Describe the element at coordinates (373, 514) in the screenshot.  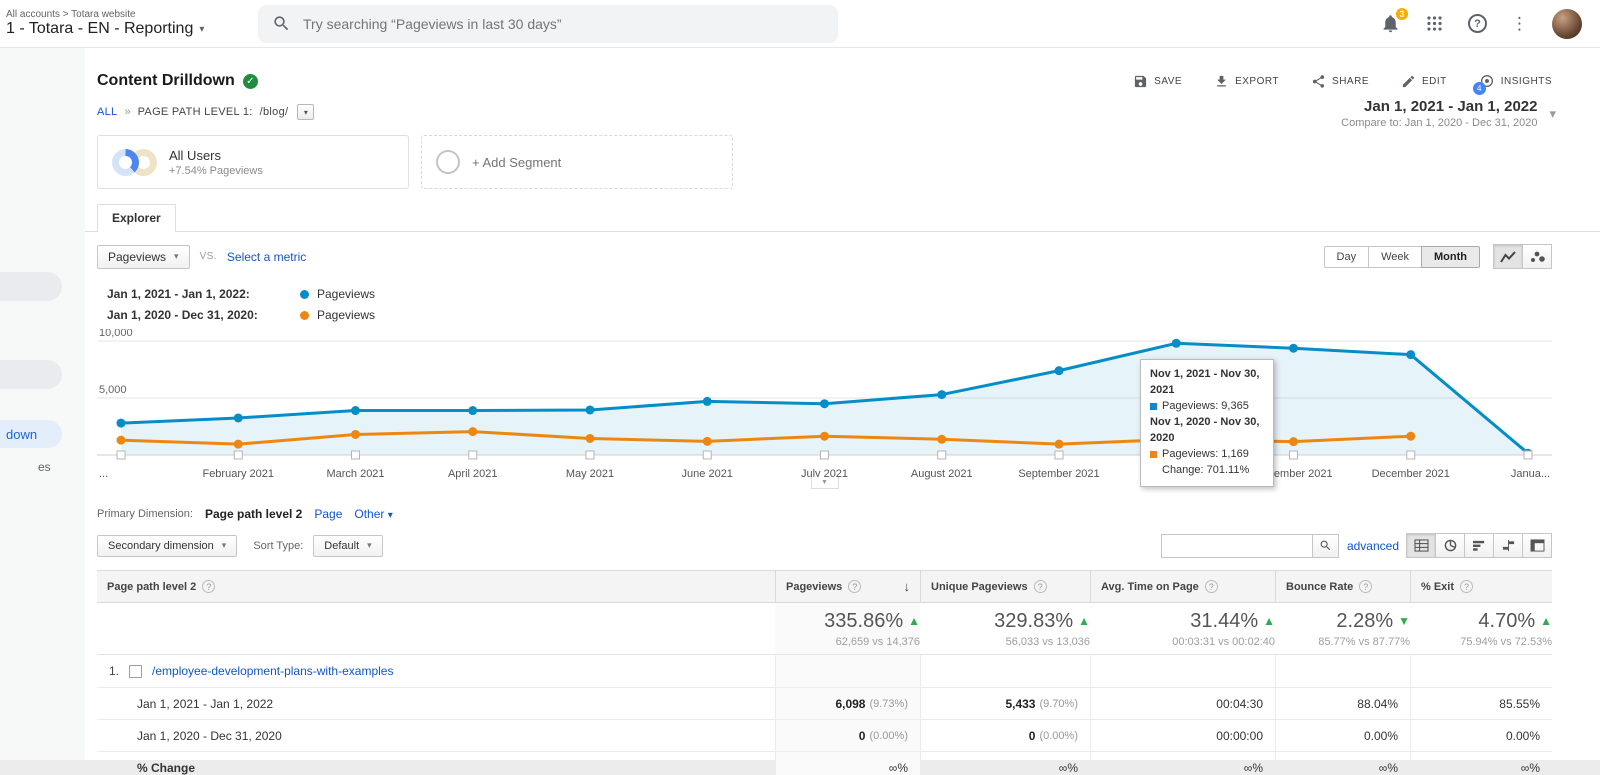
I see `dimension-other-dropdown: Other ▾` at that location.